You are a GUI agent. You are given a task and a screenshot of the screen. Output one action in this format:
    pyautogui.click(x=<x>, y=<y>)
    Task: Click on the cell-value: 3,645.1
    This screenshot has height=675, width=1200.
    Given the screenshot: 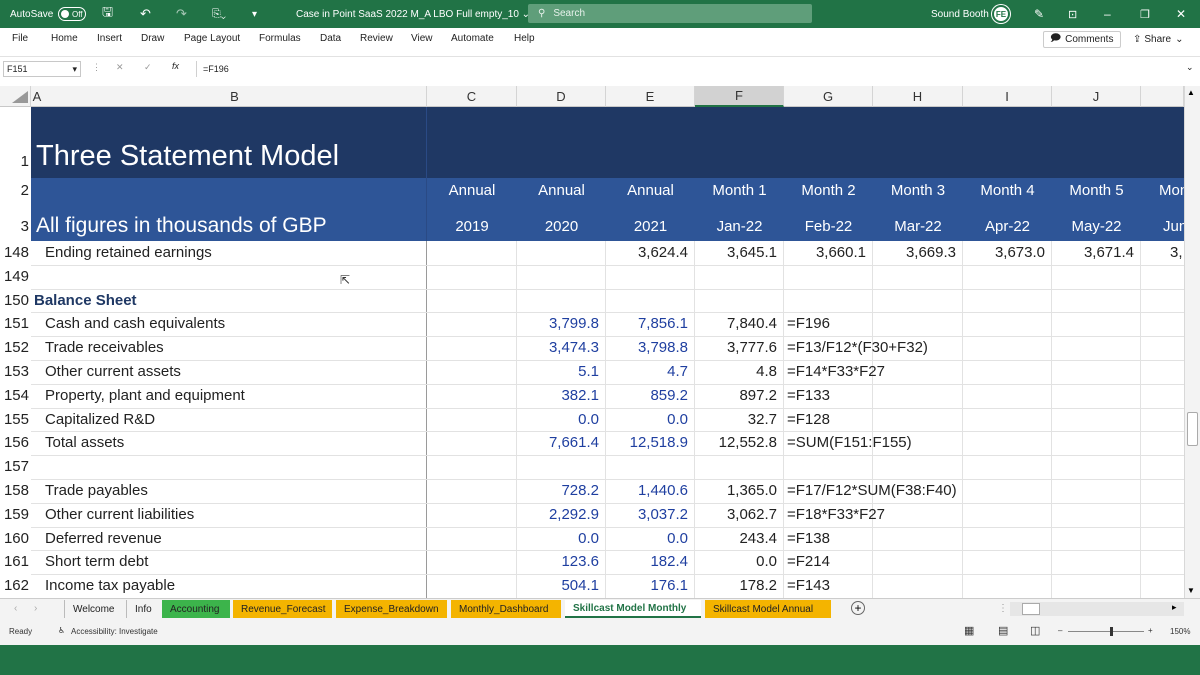 What is the action you would take?
    pyautogui.click(x=736, y=252)
    